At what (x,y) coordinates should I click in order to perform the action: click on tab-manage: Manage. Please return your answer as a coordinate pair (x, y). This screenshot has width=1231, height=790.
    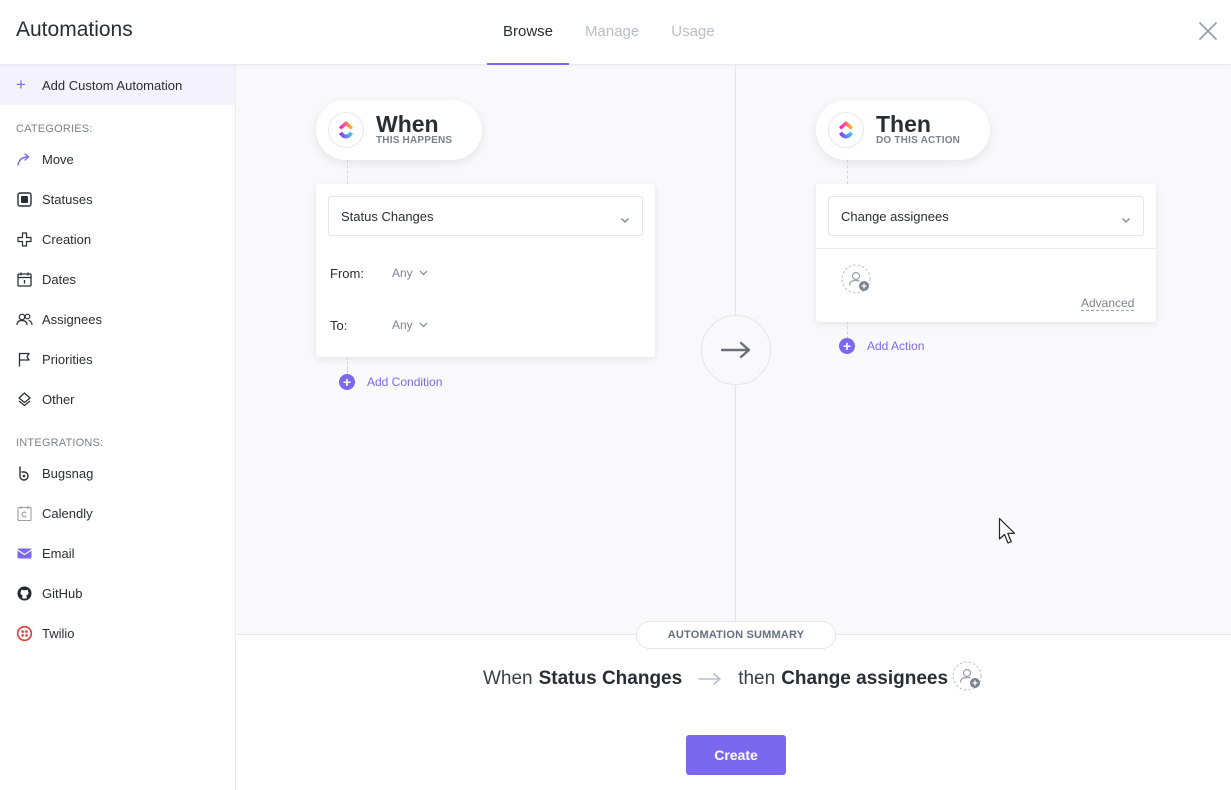
    Looking at the image, I should click on (612, 32).